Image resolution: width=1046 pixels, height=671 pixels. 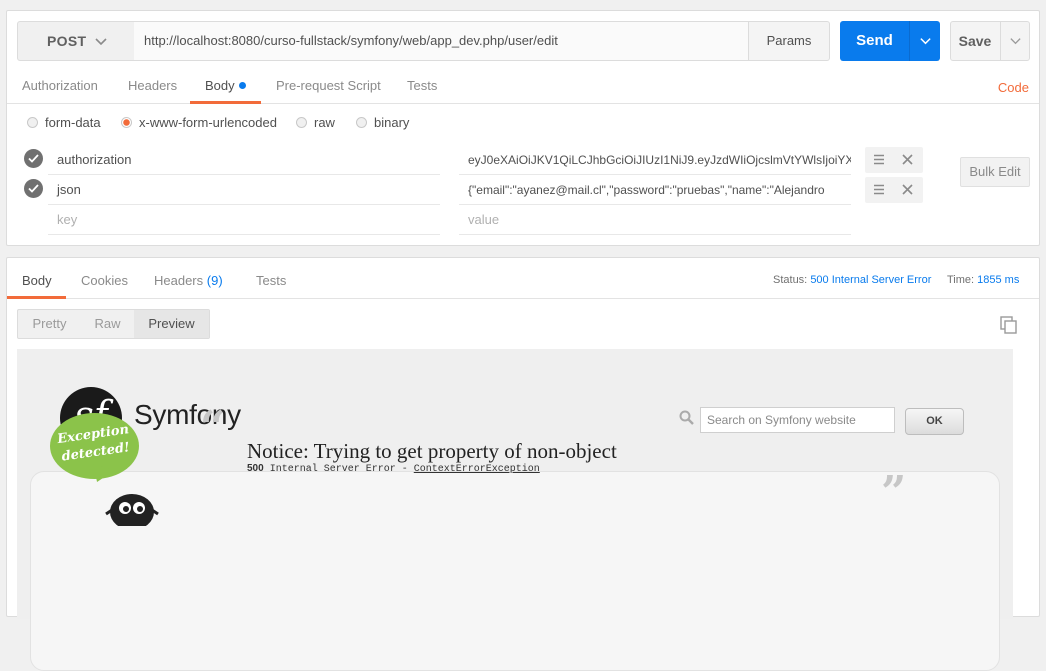 What do you see at coordinates (797, 420) in the screenshot?
I see `symfony-search-input: Search on Symfony website` at bounding box center [797, 420].